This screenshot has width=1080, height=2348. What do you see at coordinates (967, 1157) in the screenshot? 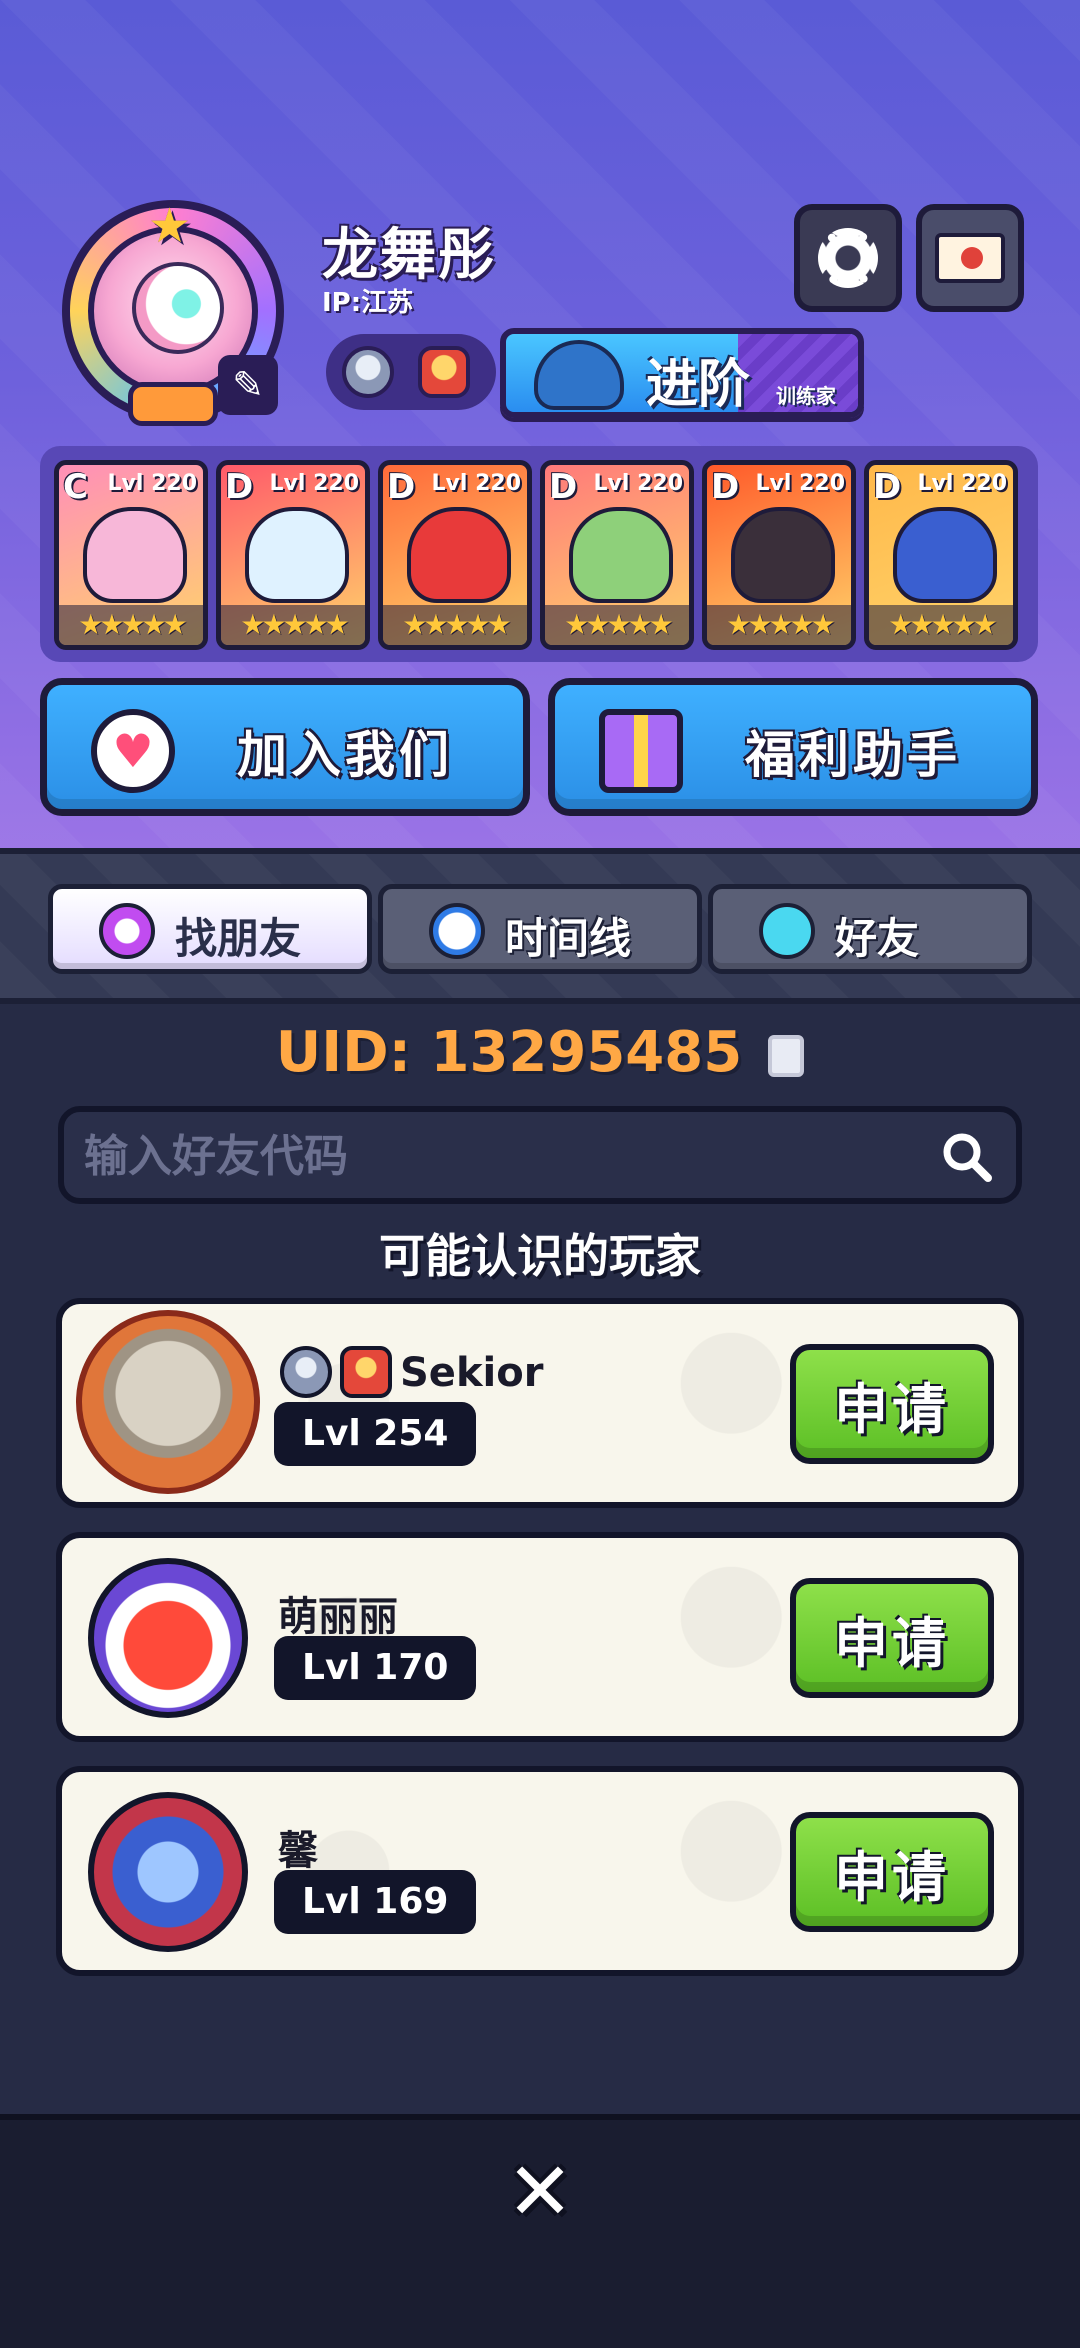
I see `search-icon` at bounding box center [967, 1157].